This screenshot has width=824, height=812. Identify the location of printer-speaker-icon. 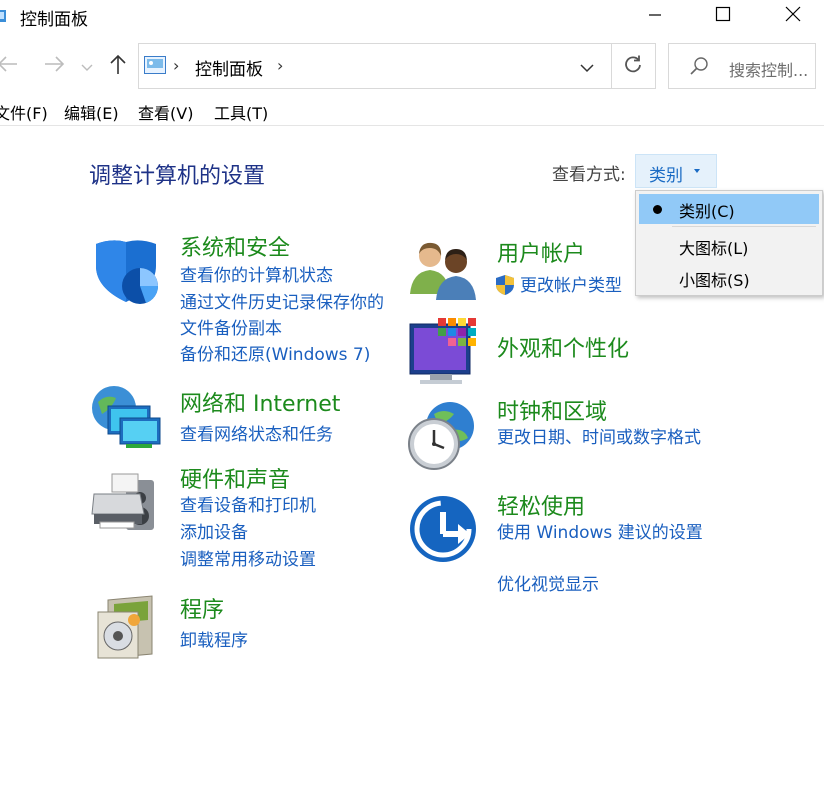
(125, 505).